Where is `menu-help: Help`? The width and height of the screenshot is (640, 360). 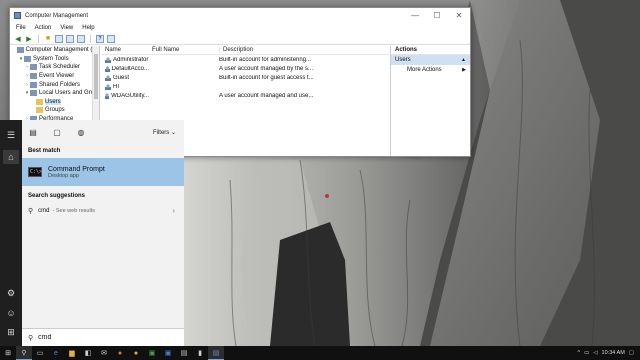
menu-help: Help is located at coordinates (88, 28).